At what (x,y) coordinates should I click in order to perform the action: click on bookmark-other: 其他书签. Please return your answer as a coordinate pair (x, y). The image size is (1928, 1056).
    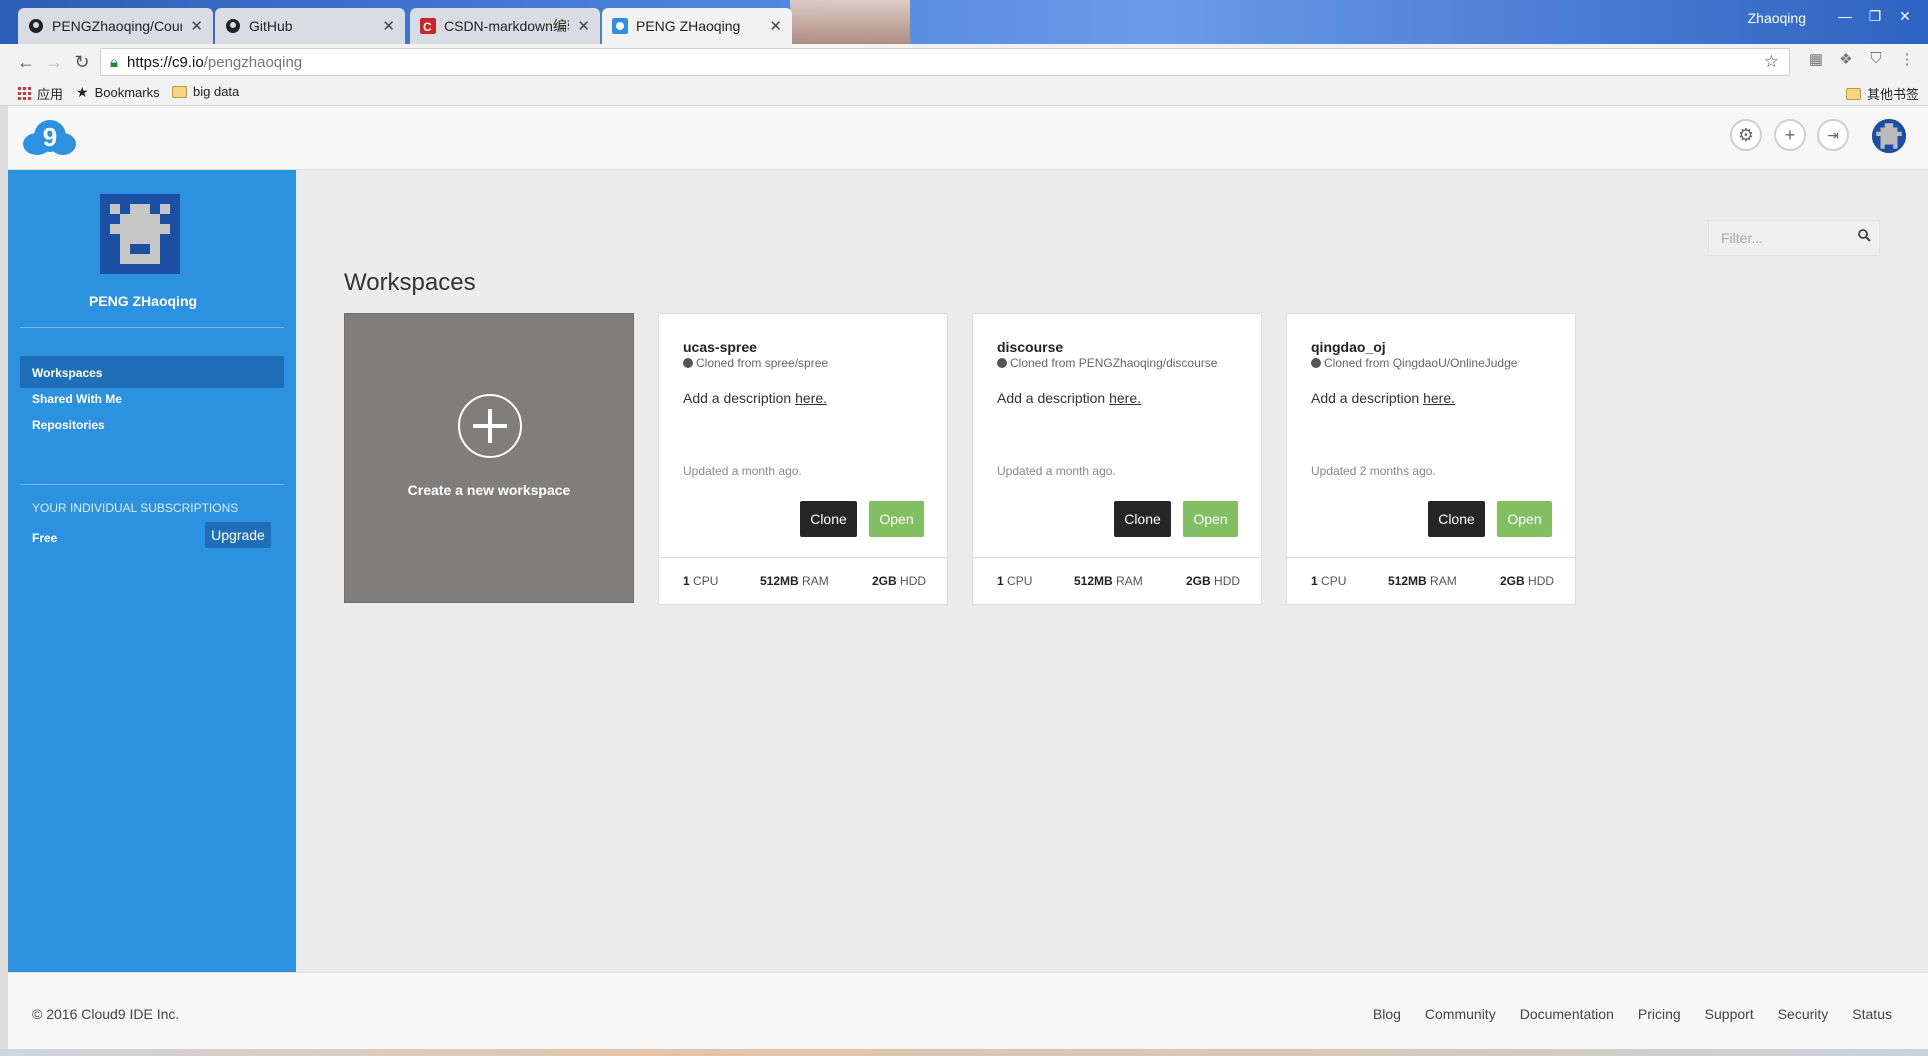
    Looking at the image, I should click on (1882, 93).